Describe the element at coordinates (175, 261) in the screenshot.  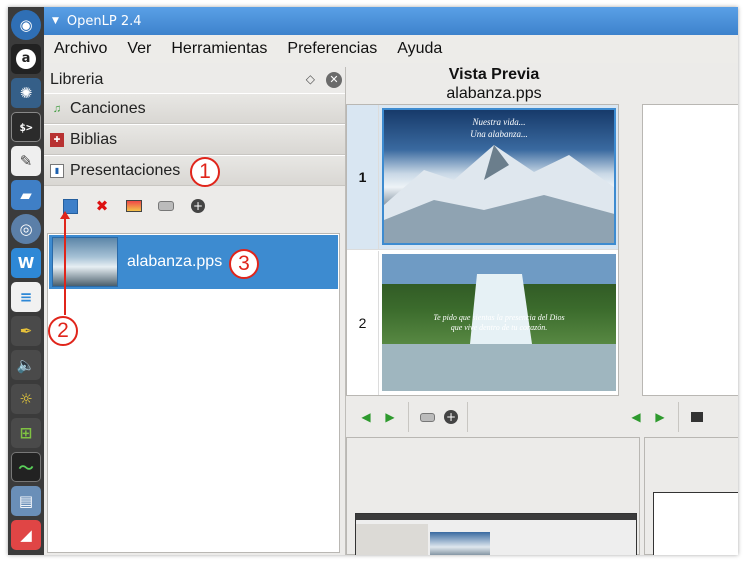
I see `presentation-name: alabanza.pps` at that location.